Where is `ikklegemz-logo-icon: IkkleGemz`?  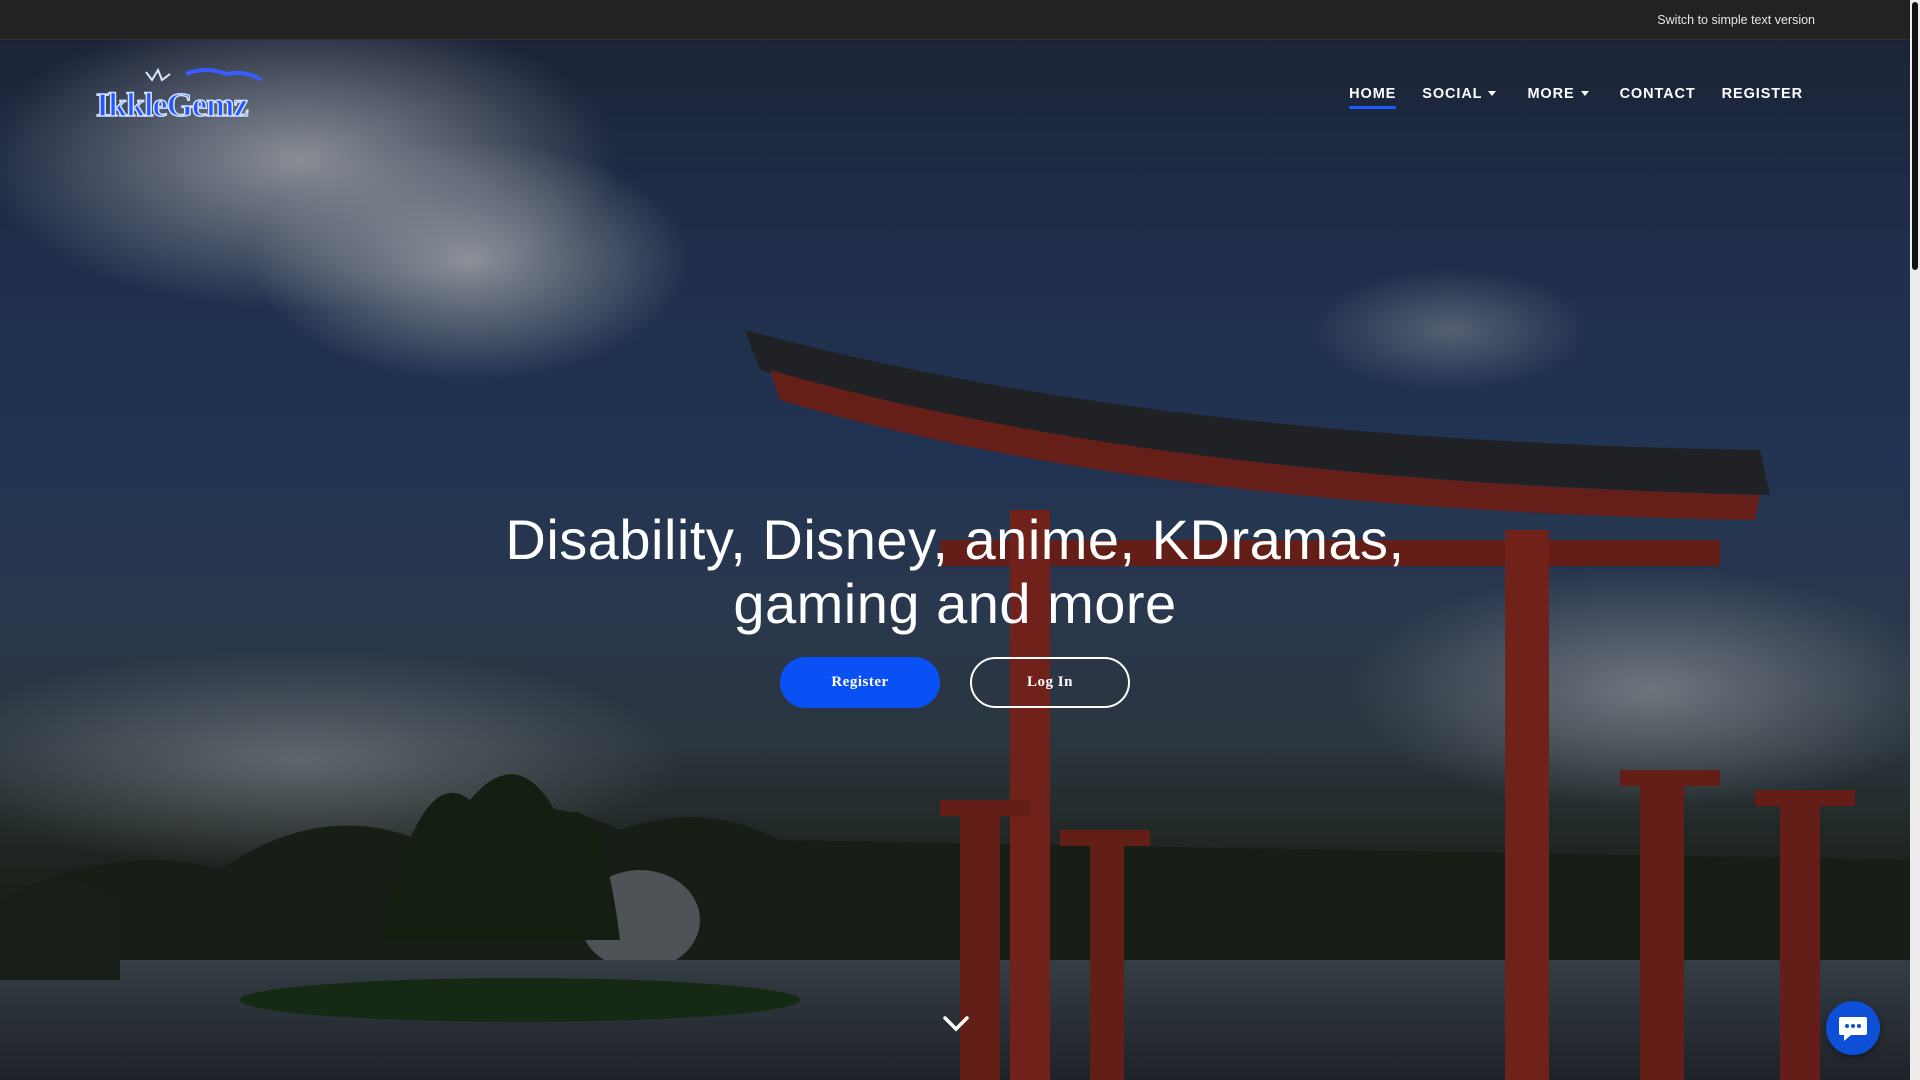
ikklegemz-logo-icon: IkkleGemz is located at coordinates (179, 96).